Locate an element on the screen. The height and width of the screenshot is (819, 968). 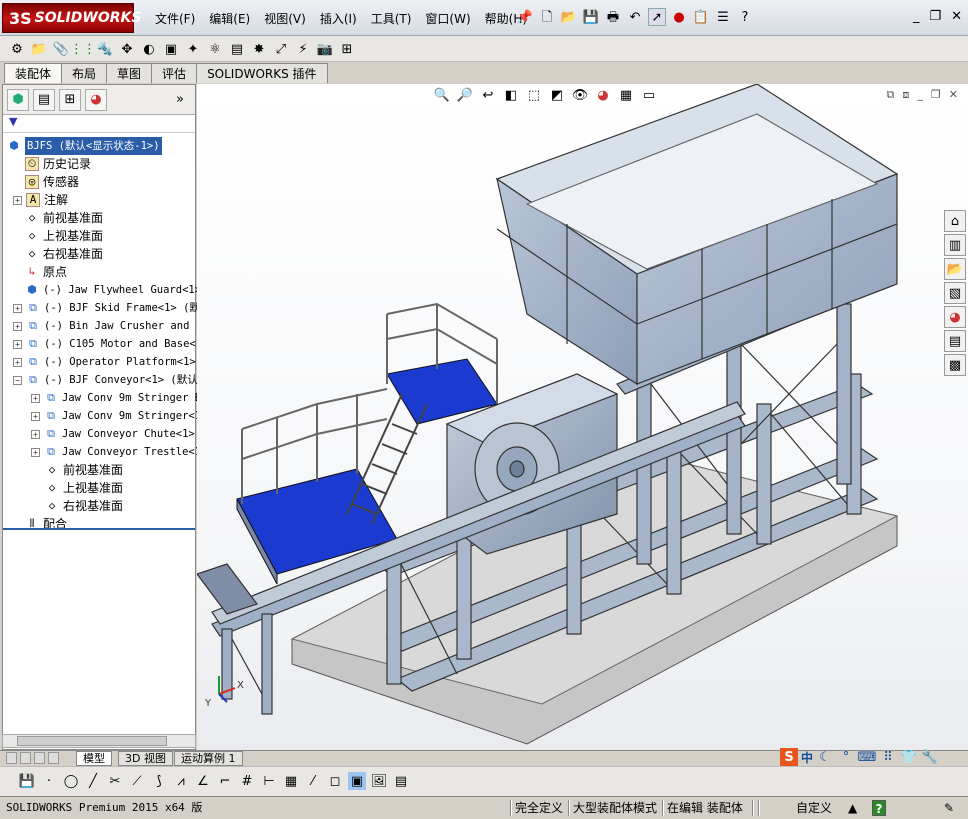
slash-icon: ⁄ is located at coordinates (313, 781).